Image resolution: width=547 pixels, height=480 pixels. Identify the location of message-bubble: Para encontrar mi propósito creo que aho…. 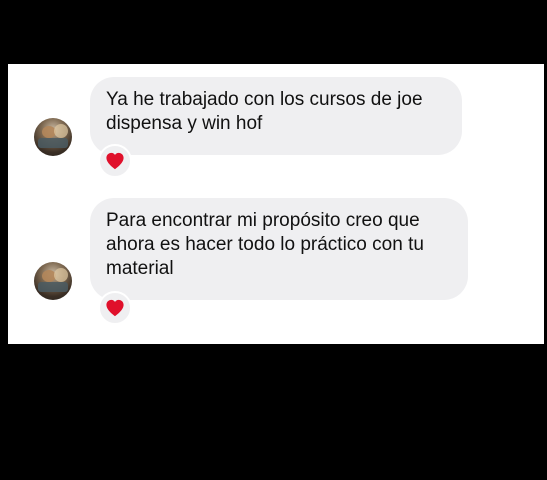
(279, 249).